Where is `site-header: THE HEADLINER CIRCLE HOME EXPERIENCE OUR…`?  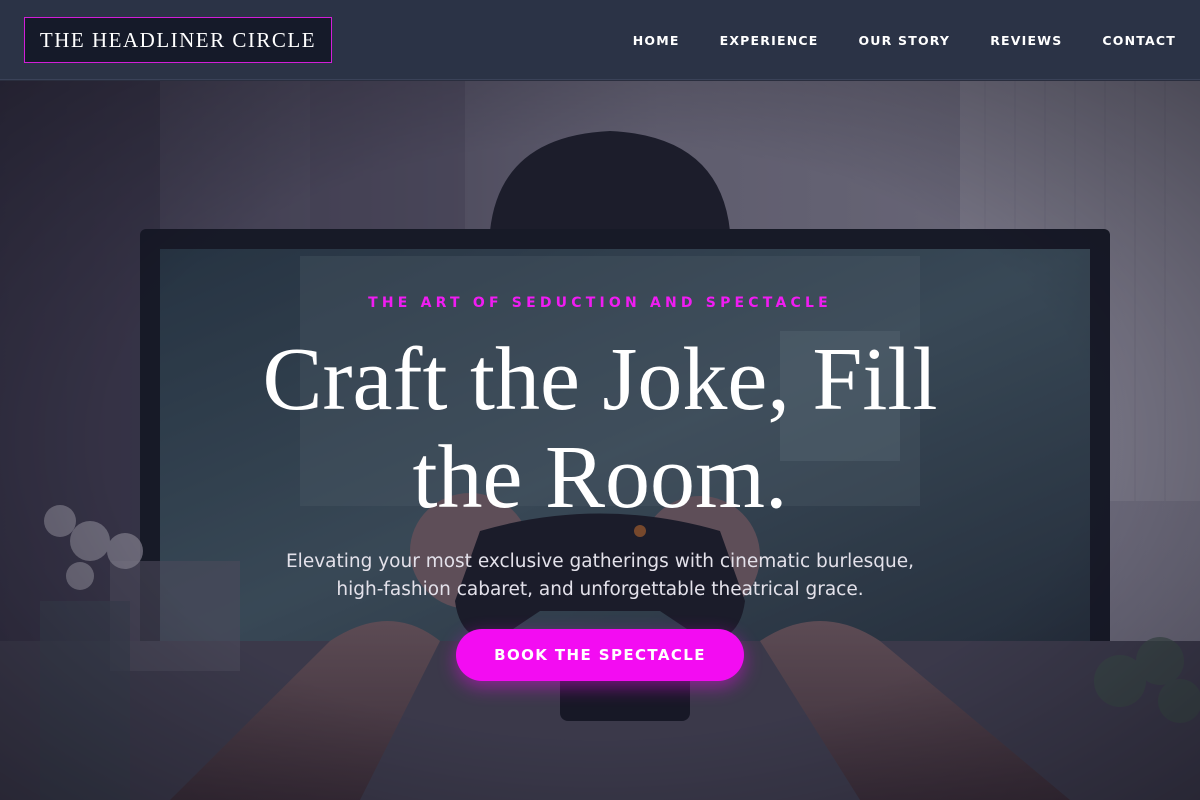
site-header: THE HEADLINER CIRCLE HOME EXPERIENCE OUR… is located at coordinates (600, 40).